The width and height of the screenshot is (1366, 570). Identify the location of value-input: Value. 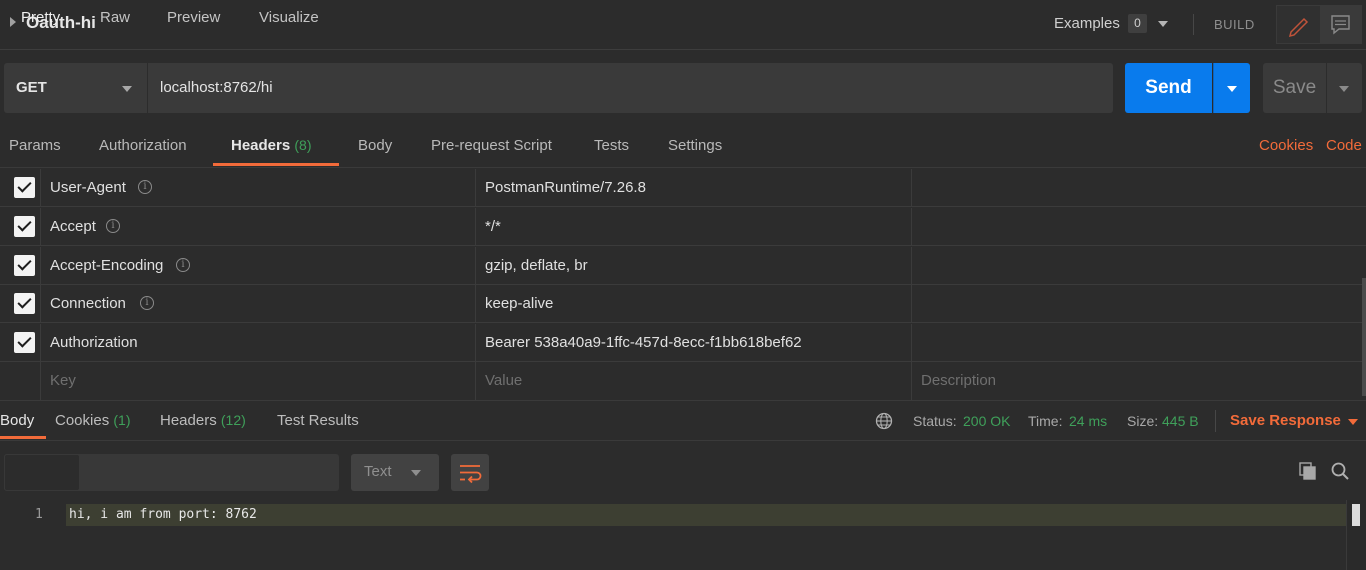
(503, 380).